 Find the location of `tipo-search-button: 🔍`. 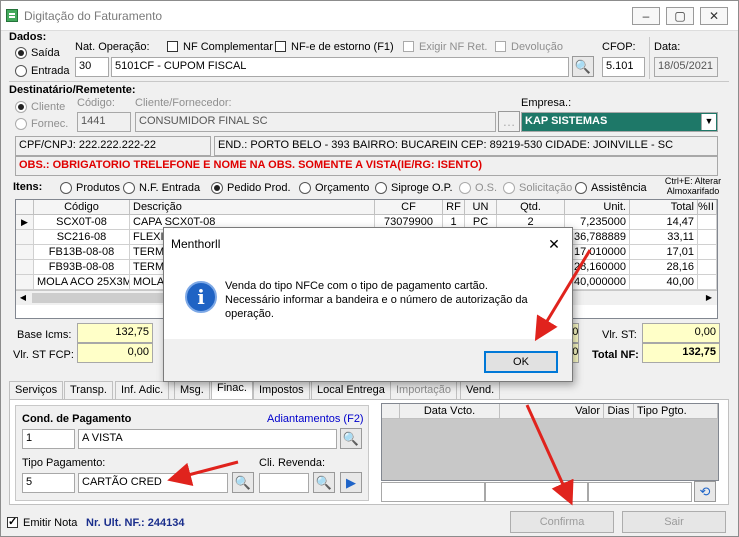

tipo-search-button: 🔍 is located at coordinates (243, 482).